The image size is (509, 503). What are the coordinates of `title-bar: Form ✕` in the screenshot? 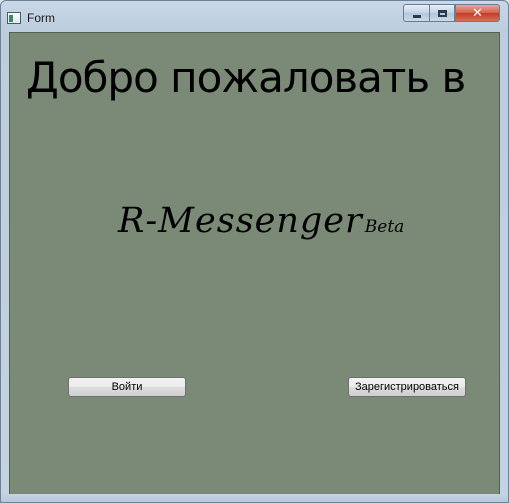 It's located at (254, 17).